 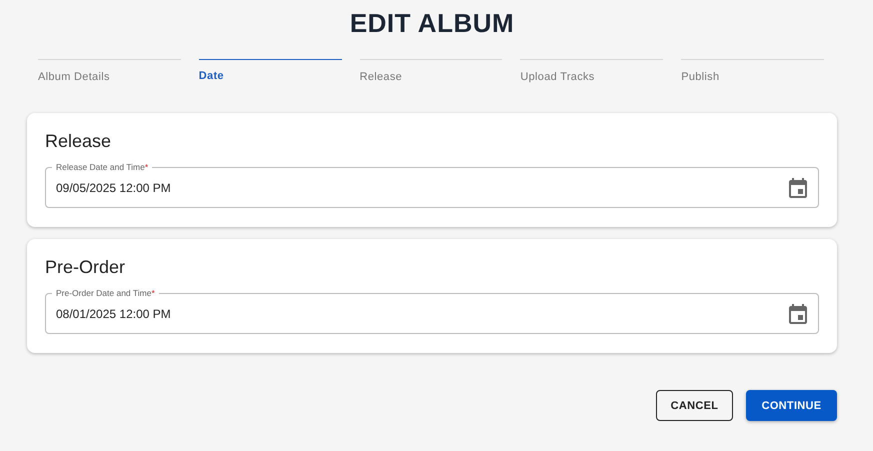 I want to click on section-title: Release, so click(x=78, y=141).